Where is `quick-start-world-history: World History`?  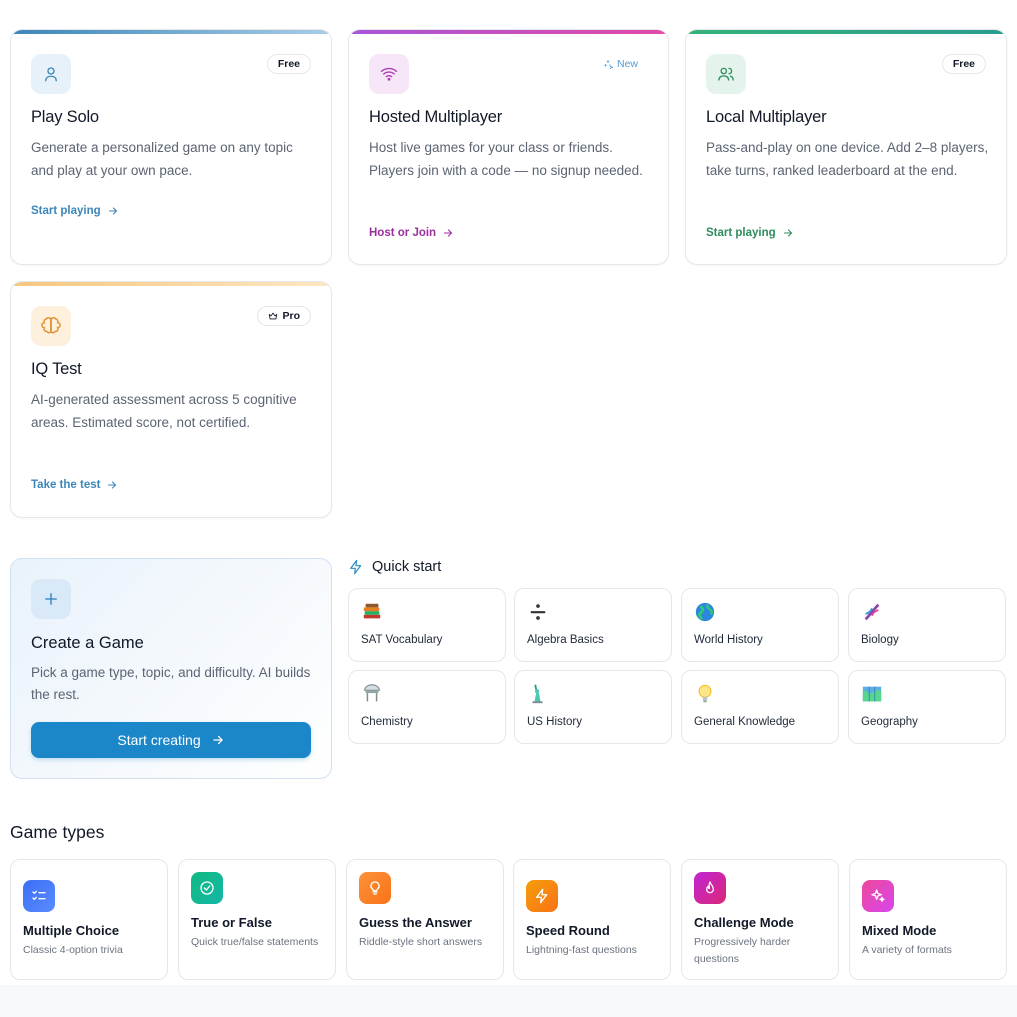
quick-start-world-history: World History is located at coordinates (760, 625).